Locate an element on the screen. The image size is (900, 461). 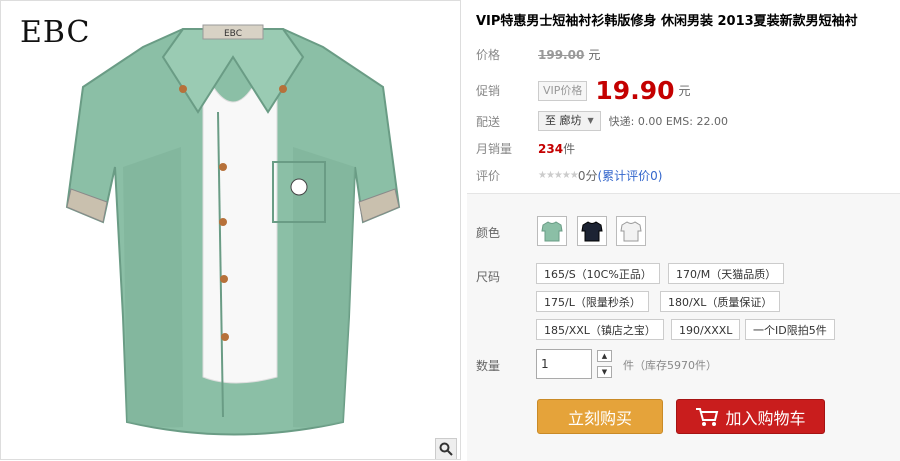
white-shirt-icon is located at coordinates (631, 231).